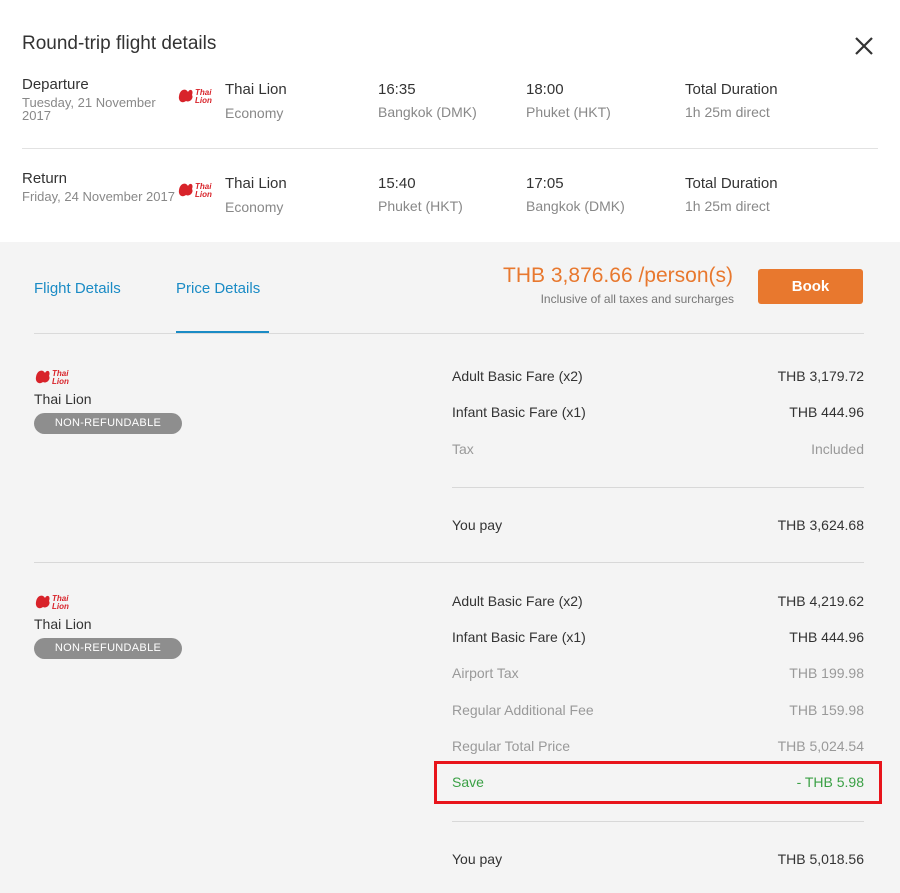  I want to click on tab-flight-details: Flight Details, so click(77, 288).